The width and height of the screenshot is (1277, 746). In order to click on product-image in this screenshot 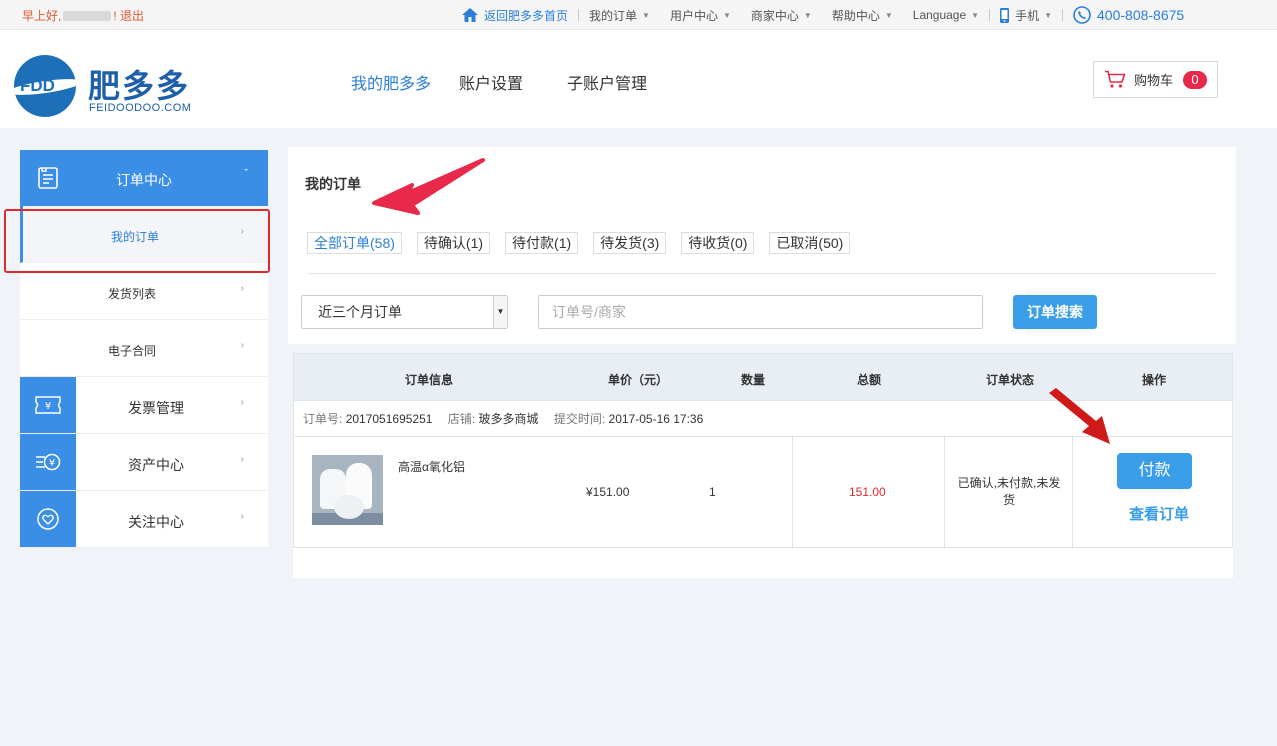, I will do `click(347, 490)`.